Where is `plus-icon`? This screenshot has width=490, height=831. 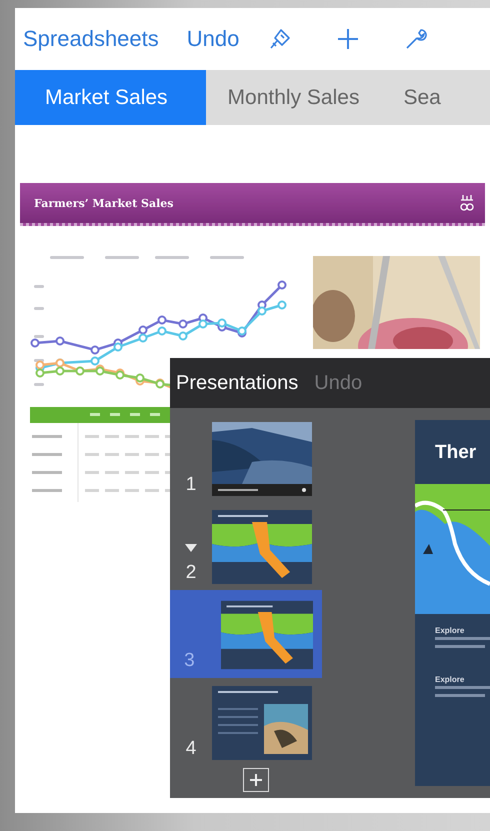 plus-icon is located at coordinates (256, 780).